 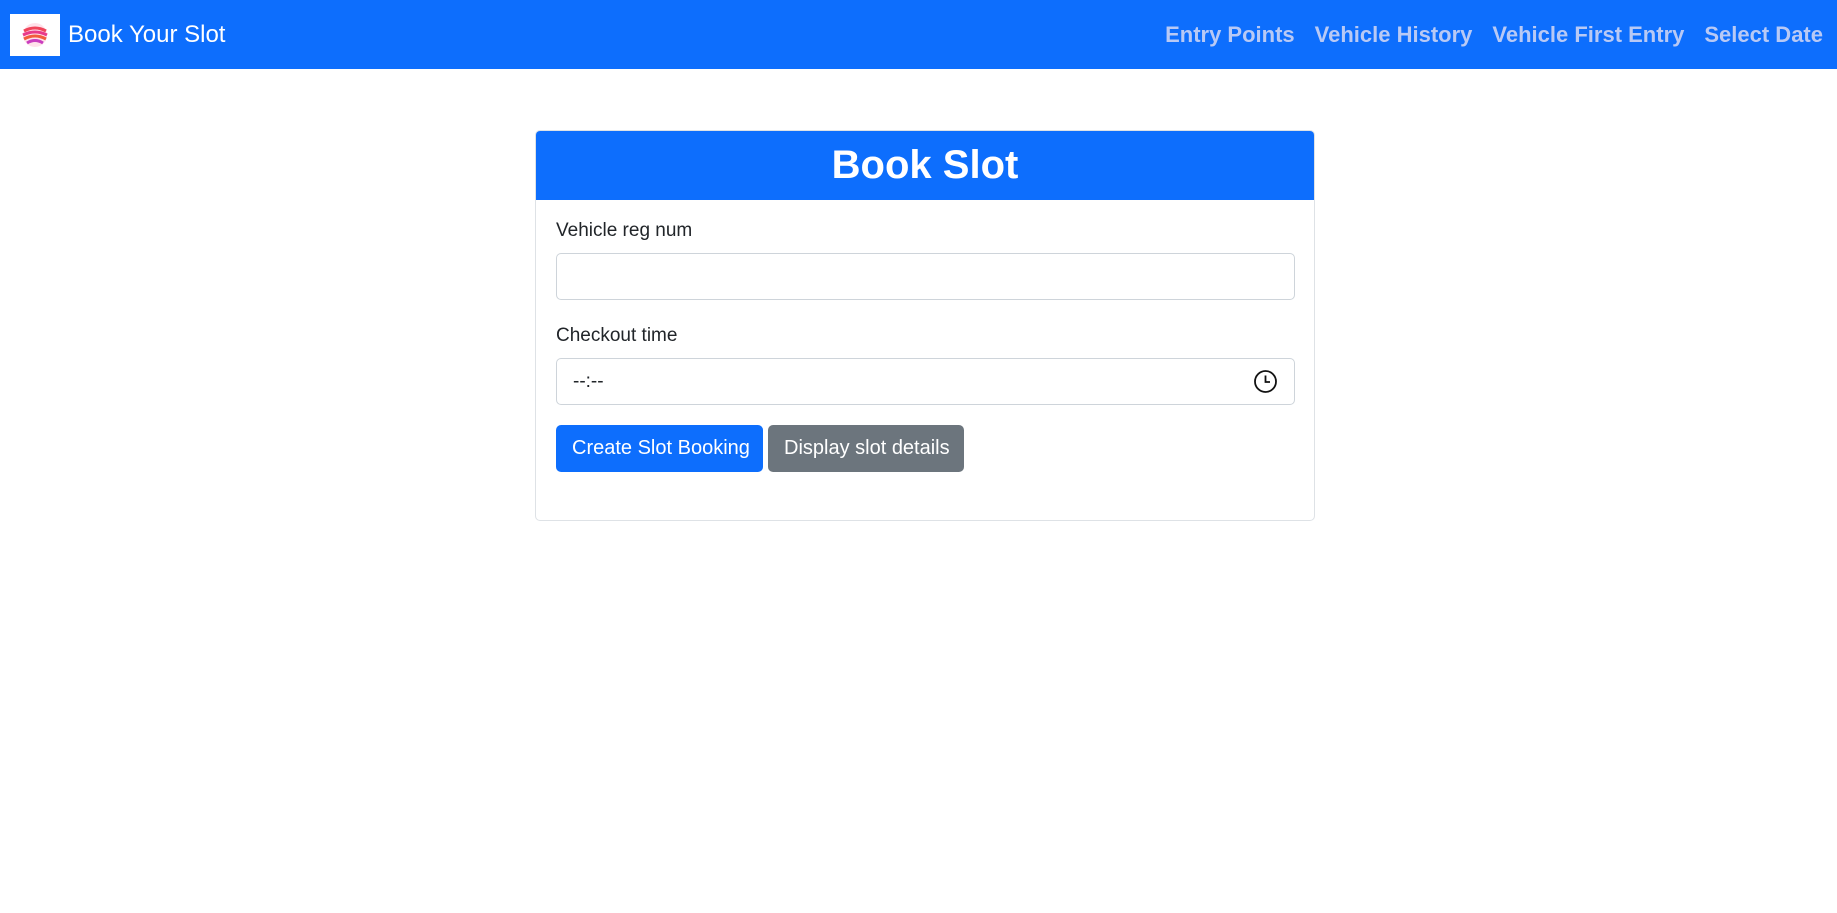 What do you see at coordinates (35, 34) in the screenshot?
I see `logo-icon` at bounding box center [35, 34].